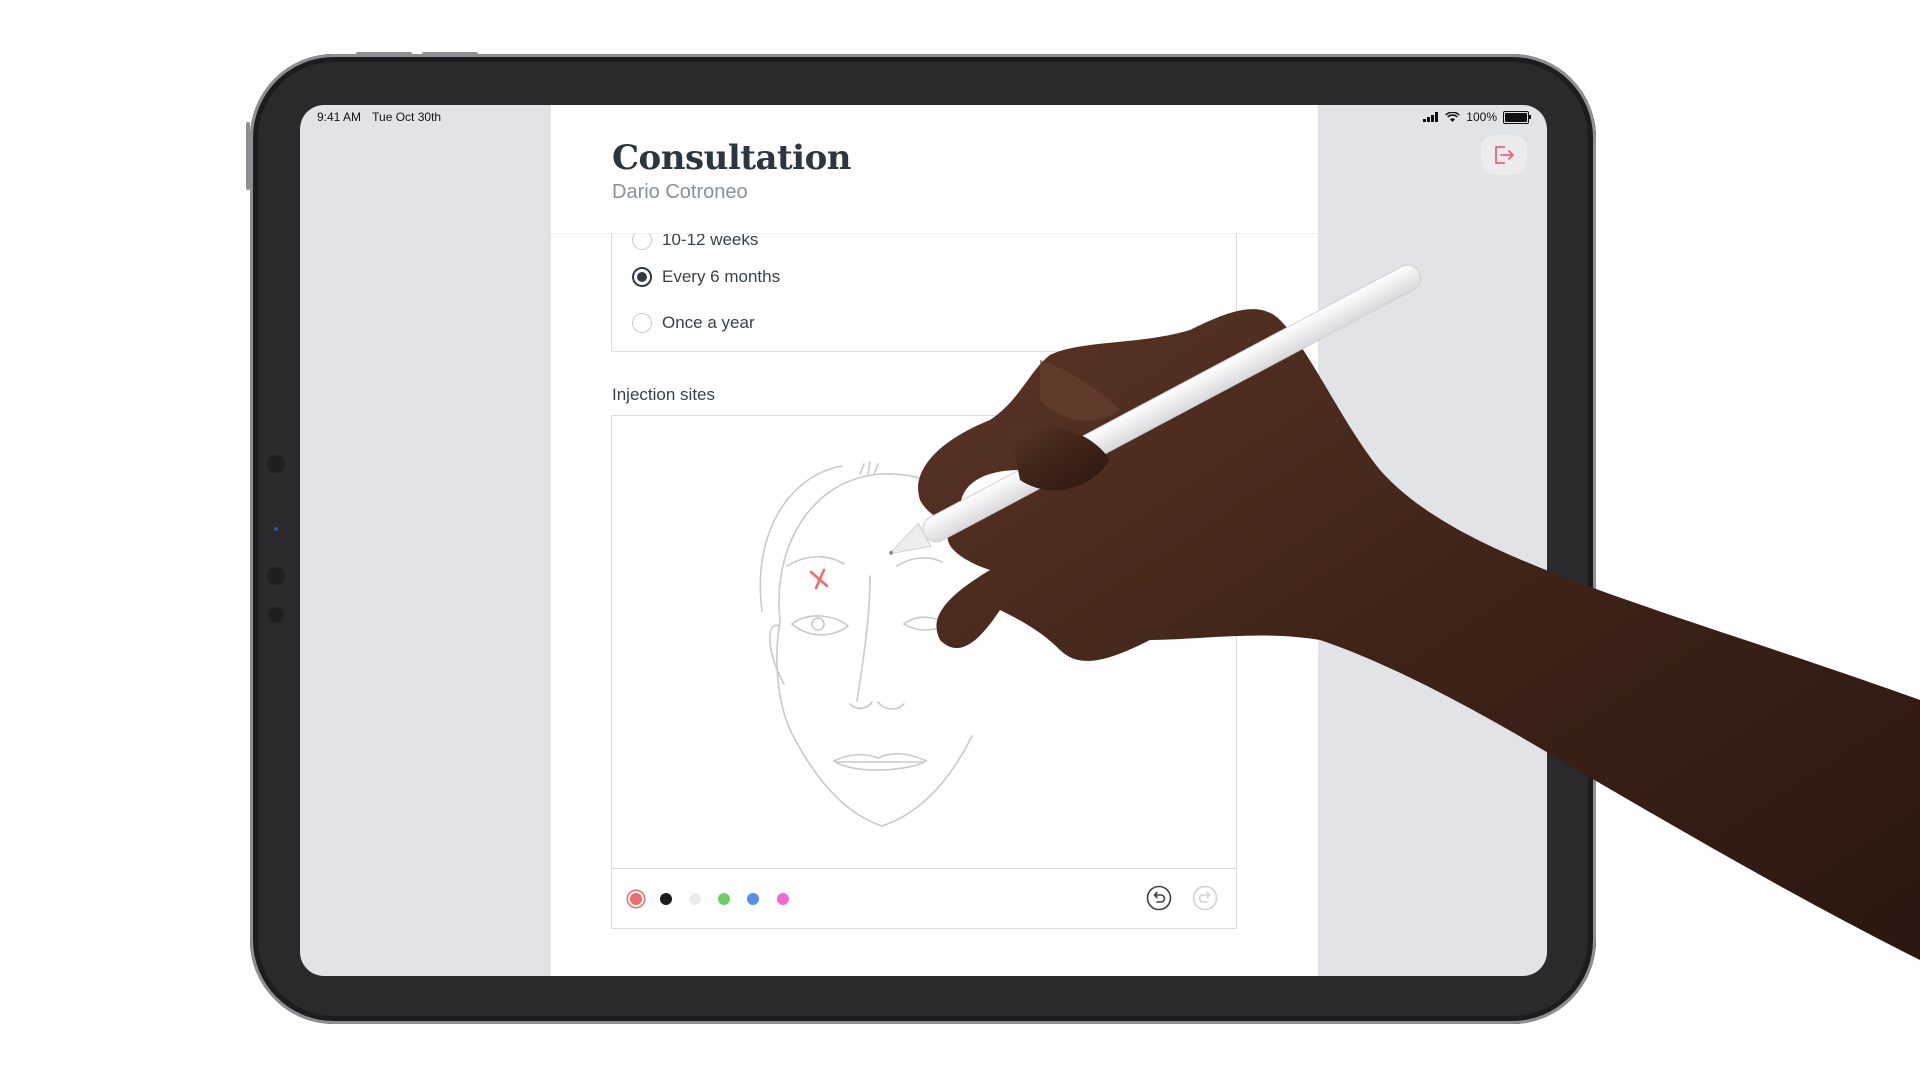 This screenshot has width=1920, height=1080. I want to click on radio-selected, so click(642, 277).